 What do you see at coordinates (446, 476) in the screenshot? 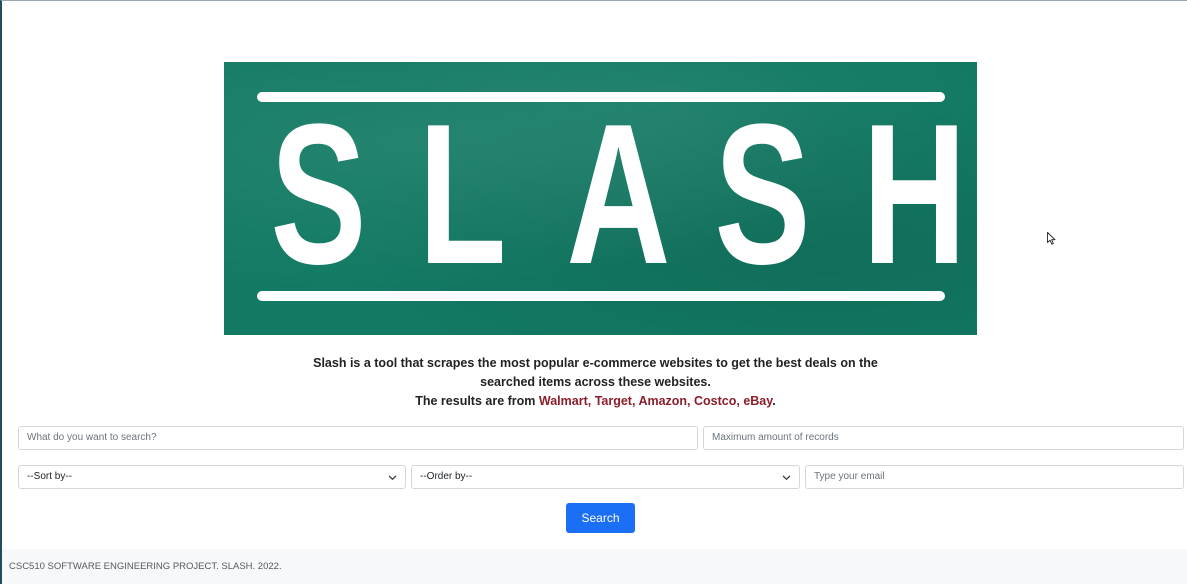
I see `order-by-value: --Order by--` at bounding box center [446, 476].